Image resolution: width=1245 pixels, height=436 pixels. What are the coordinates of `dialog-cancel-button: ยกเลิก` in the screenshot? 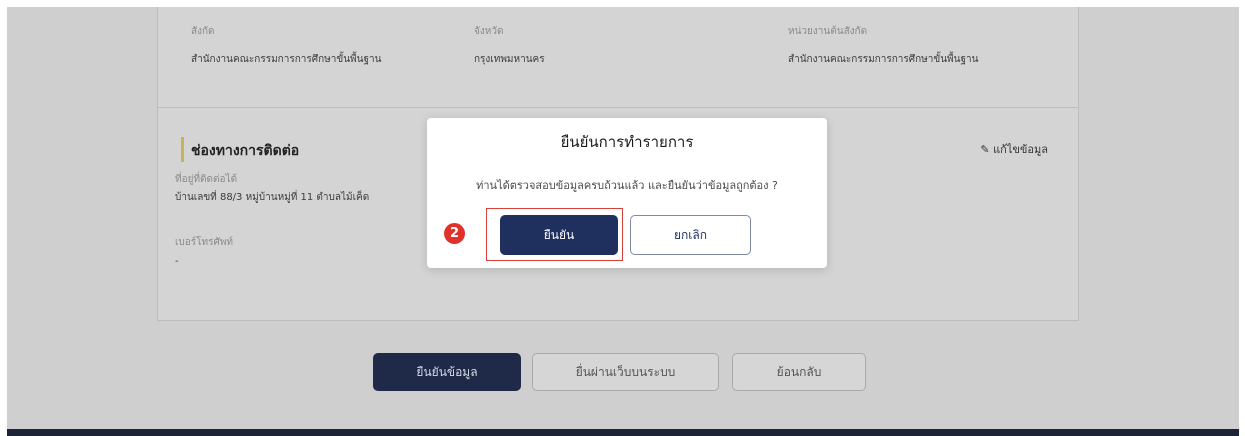 It's located at (690, 235).